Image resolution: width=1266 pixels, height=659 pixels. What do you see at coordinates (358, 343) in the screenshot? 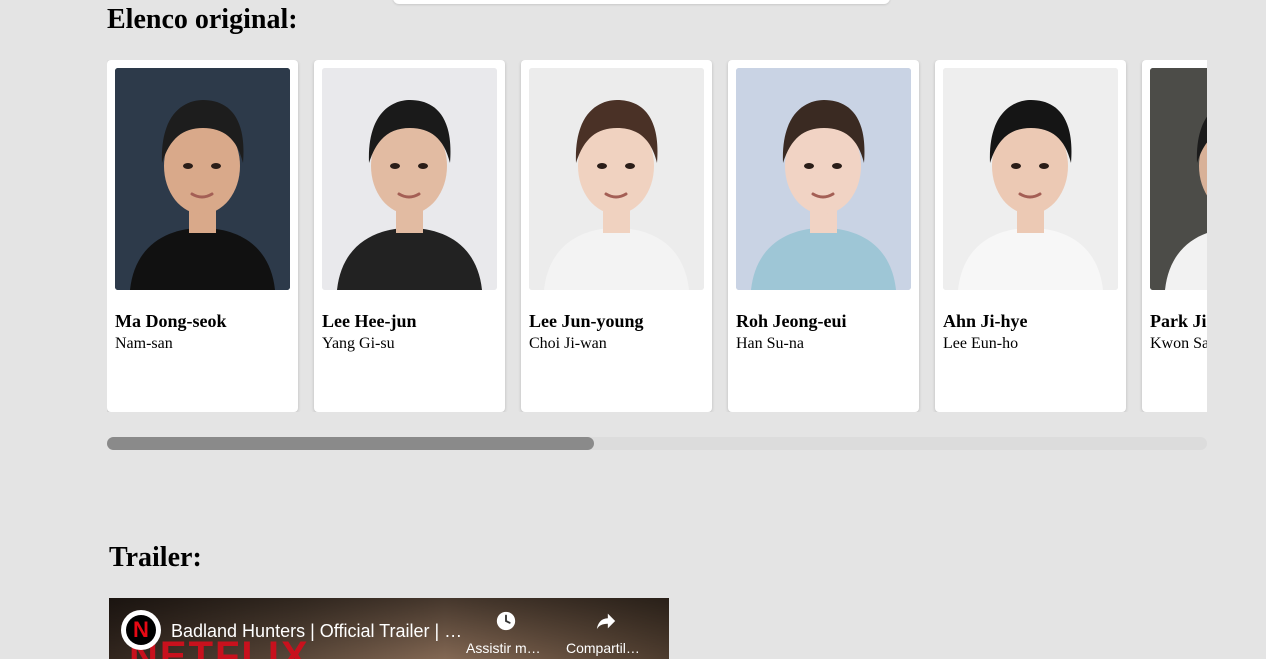
I see `character-name: Yang Gi-su` at bounding box center [358, 343].